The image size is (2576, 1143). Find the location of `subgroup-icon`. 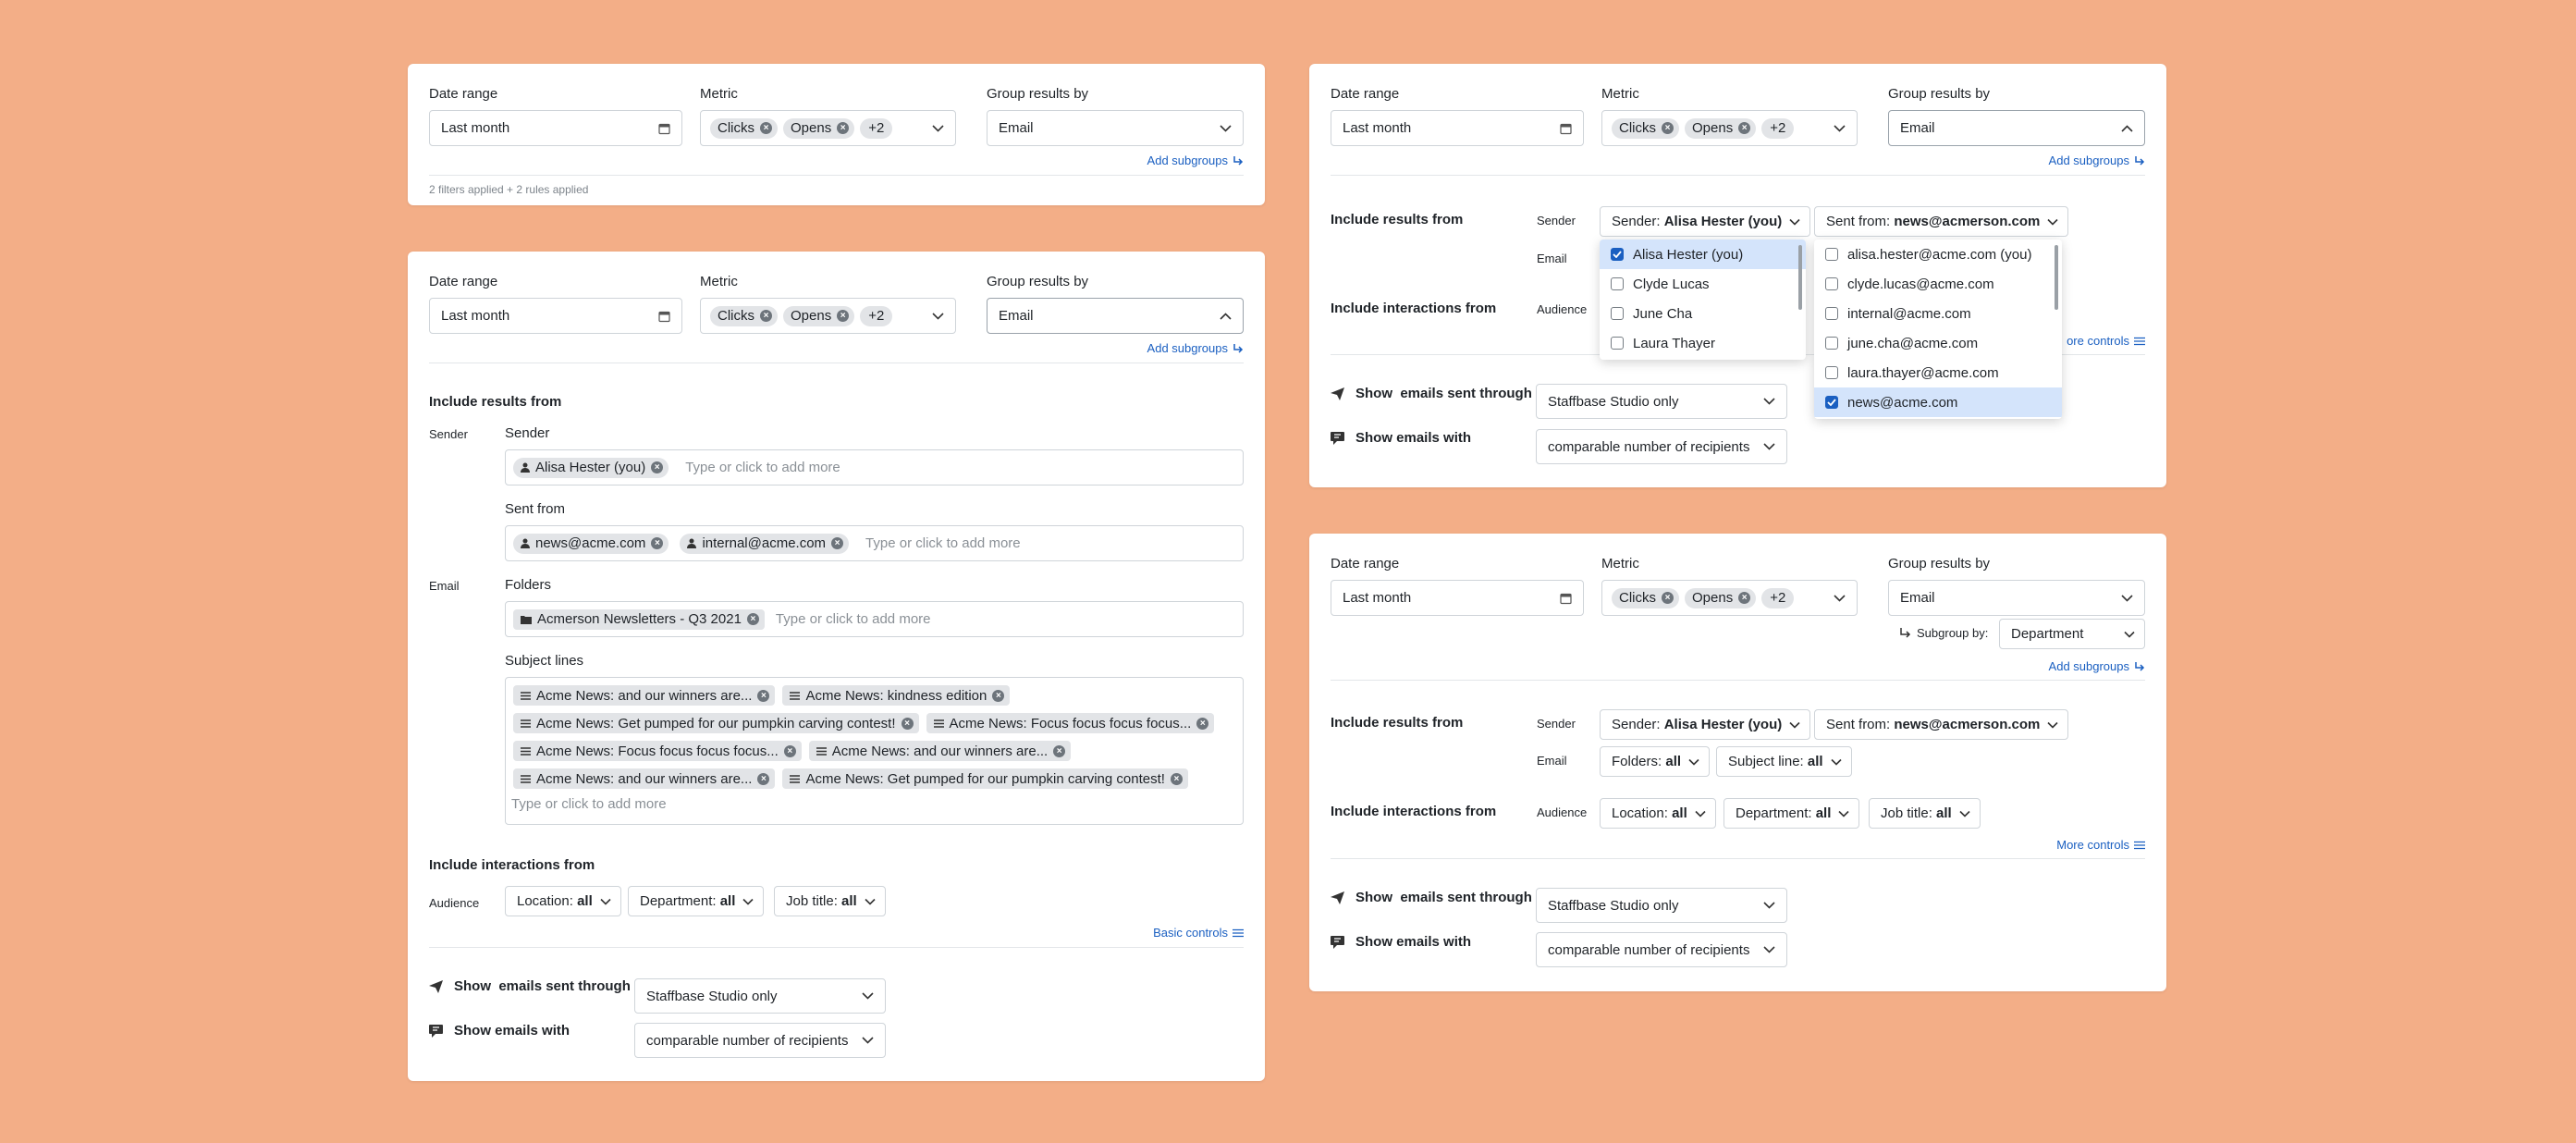

subgroup-icon is located at coordinates (2140, 666).